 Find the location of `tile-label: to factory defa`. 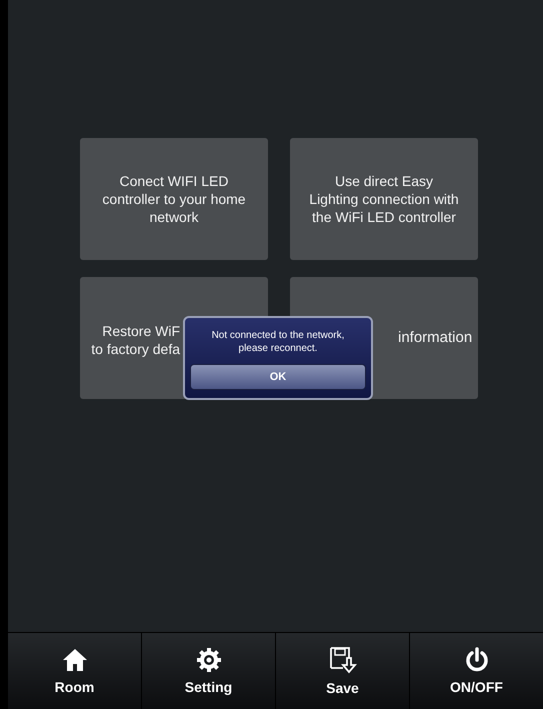

tile-label: to factory defa is located at coordinates (135, 349).